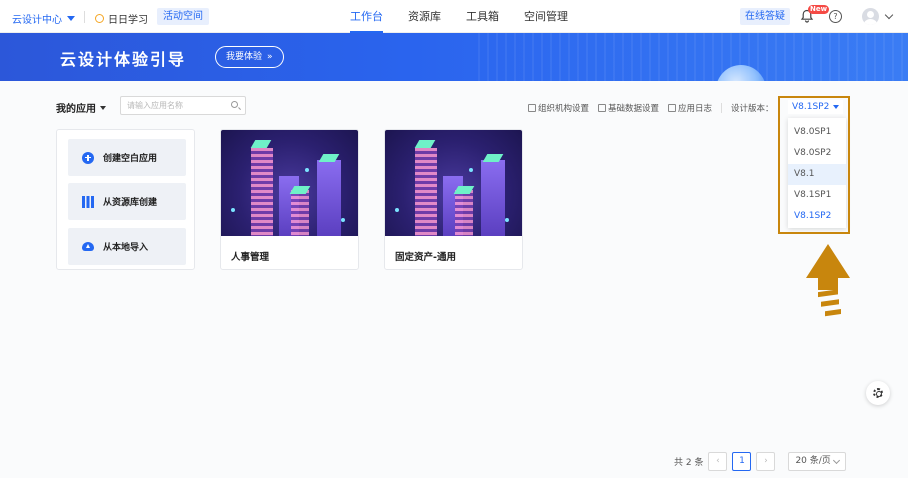 Image resolution: width=908 pixels, height=478 pixels. I want to click on double-chevron-right-icon: », so click(270, 57).